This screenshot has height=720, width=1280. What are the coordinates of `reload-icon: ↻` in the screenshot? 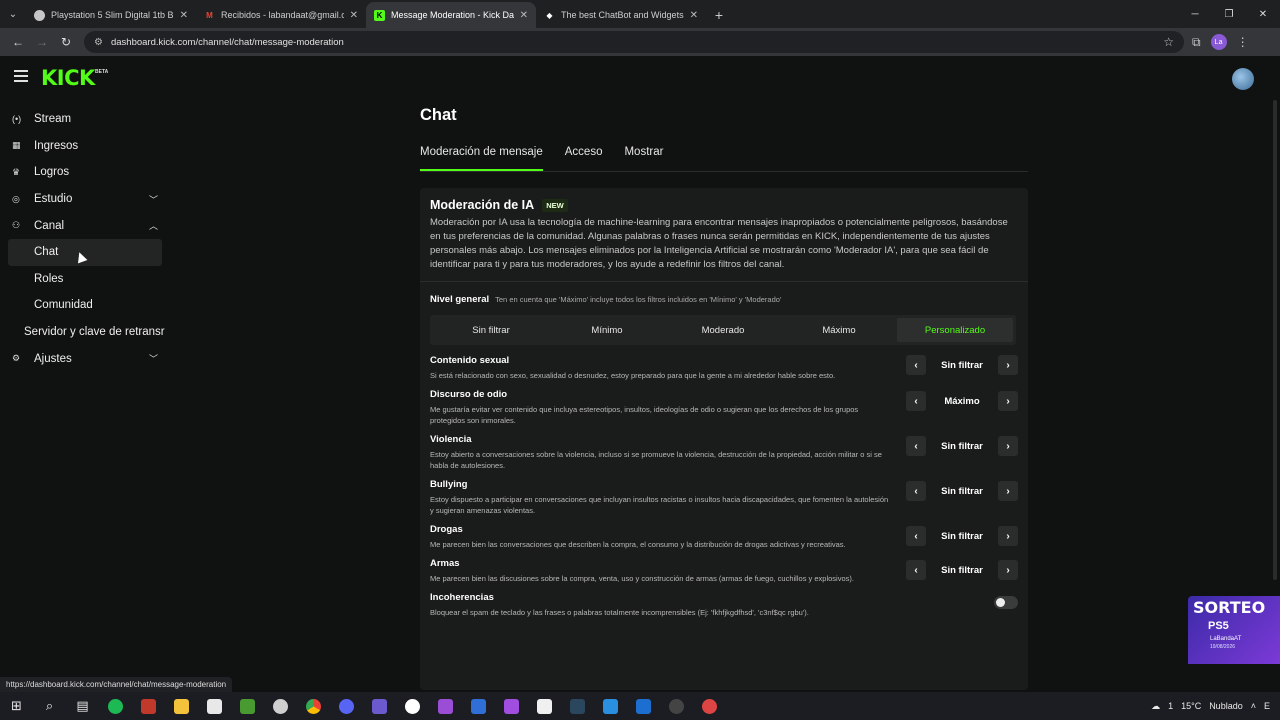 It's located at (66, 42).